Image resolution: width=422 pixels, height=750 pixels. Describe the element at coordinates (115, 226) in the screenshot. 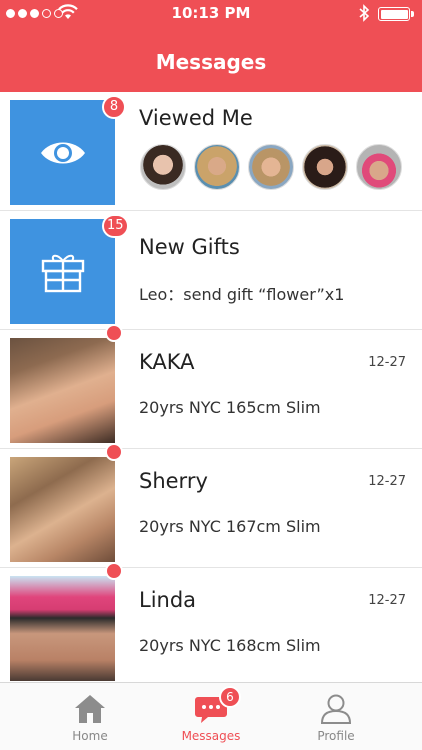

I see `new-gifts-badge: 15` at that location.